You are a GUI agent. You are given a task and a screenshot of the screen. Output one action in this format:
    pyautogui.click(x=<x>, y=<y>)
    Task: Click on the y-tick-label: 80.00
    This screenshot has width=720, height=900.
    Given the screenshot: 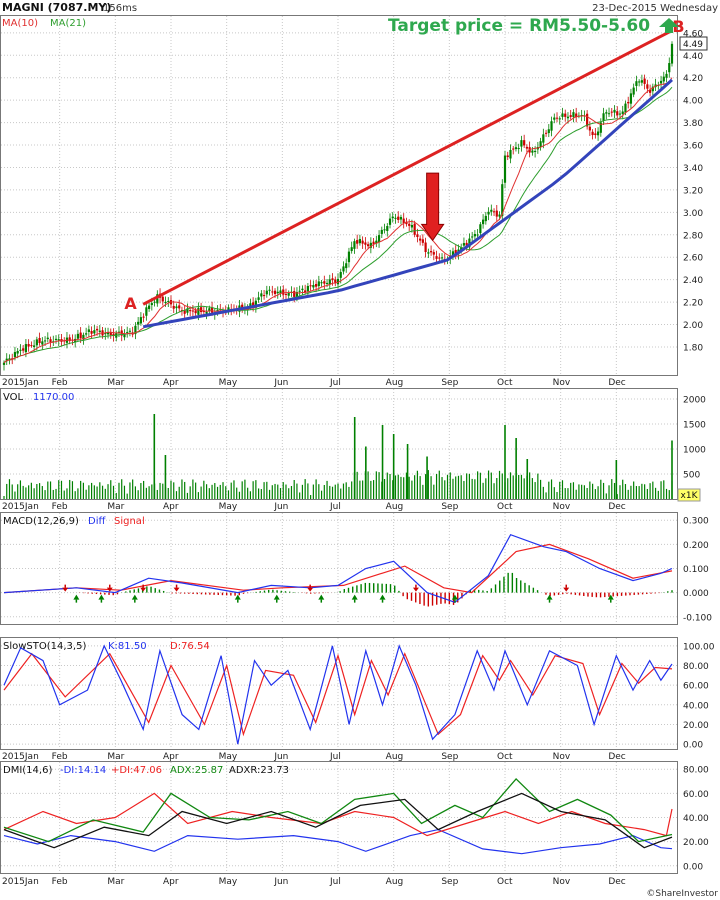 What is the action you would take?
    pyautogui.click(x=696, y=667)
    